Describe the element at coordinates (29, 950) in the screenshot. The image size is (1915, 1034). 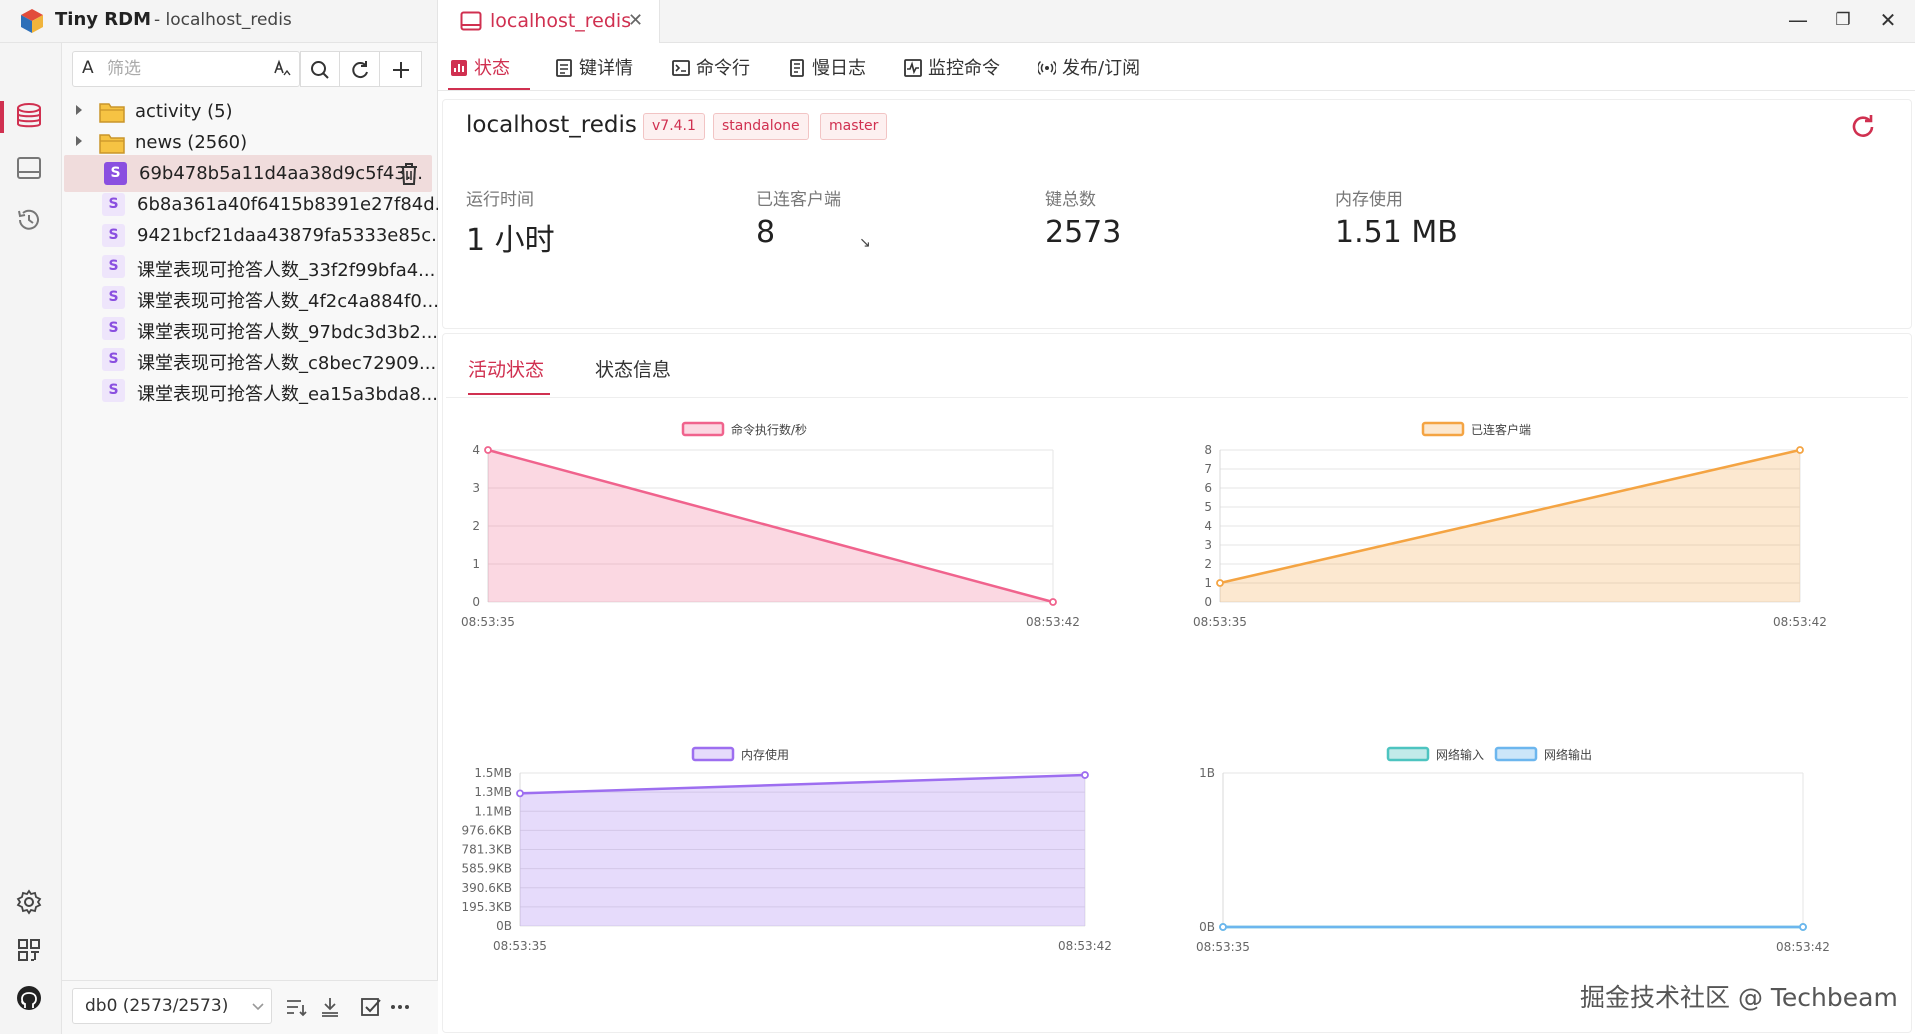
I see `apps-grid-icon` at that location.